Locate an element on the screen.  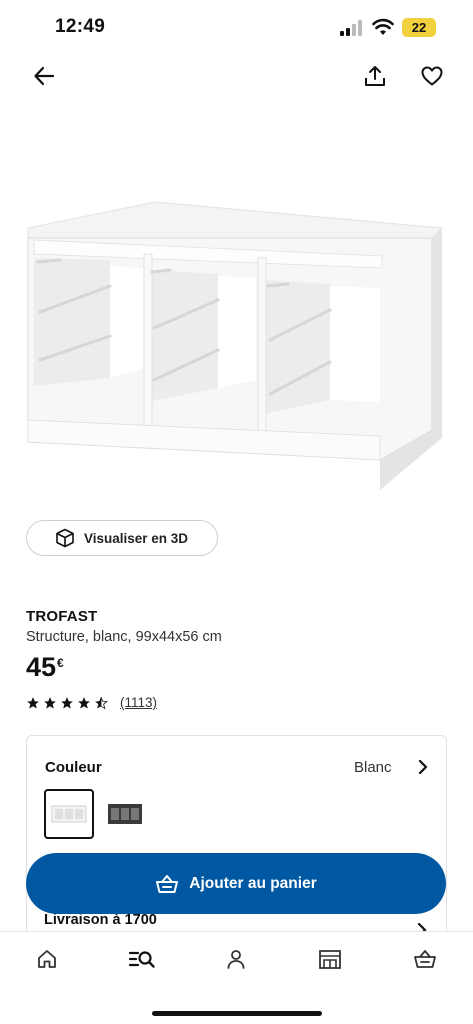
view-in-3d-button: Visualiser en 3D is located at coordinates (122, 538).